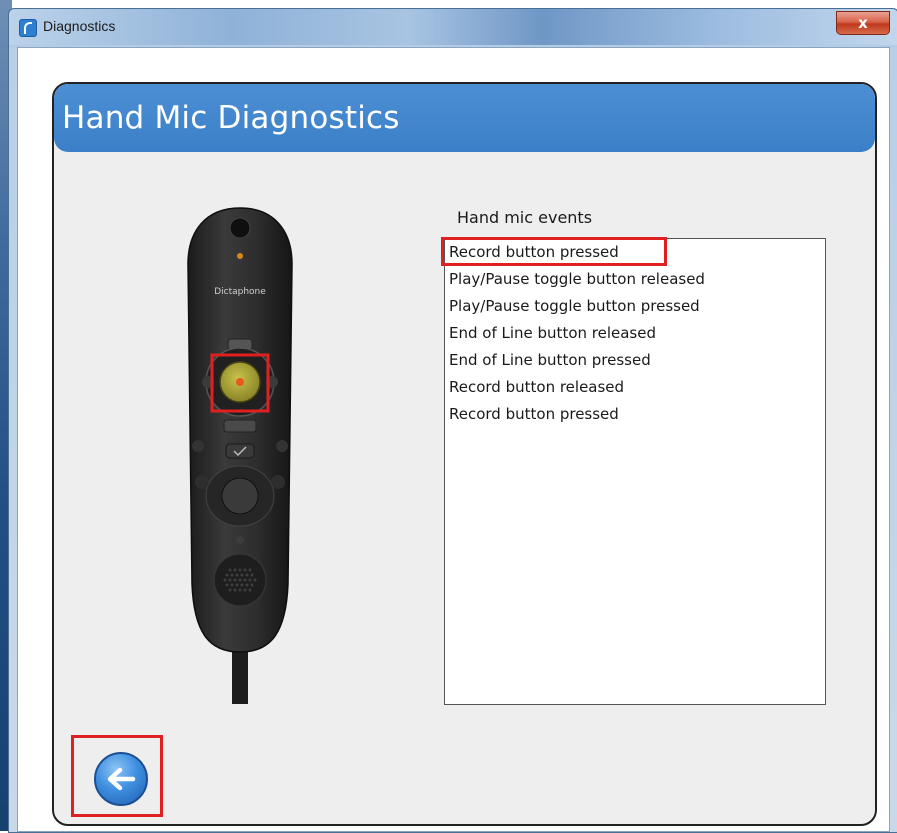  I want to click on event-item: Play/Pause toggle button released, so click(635, 279).